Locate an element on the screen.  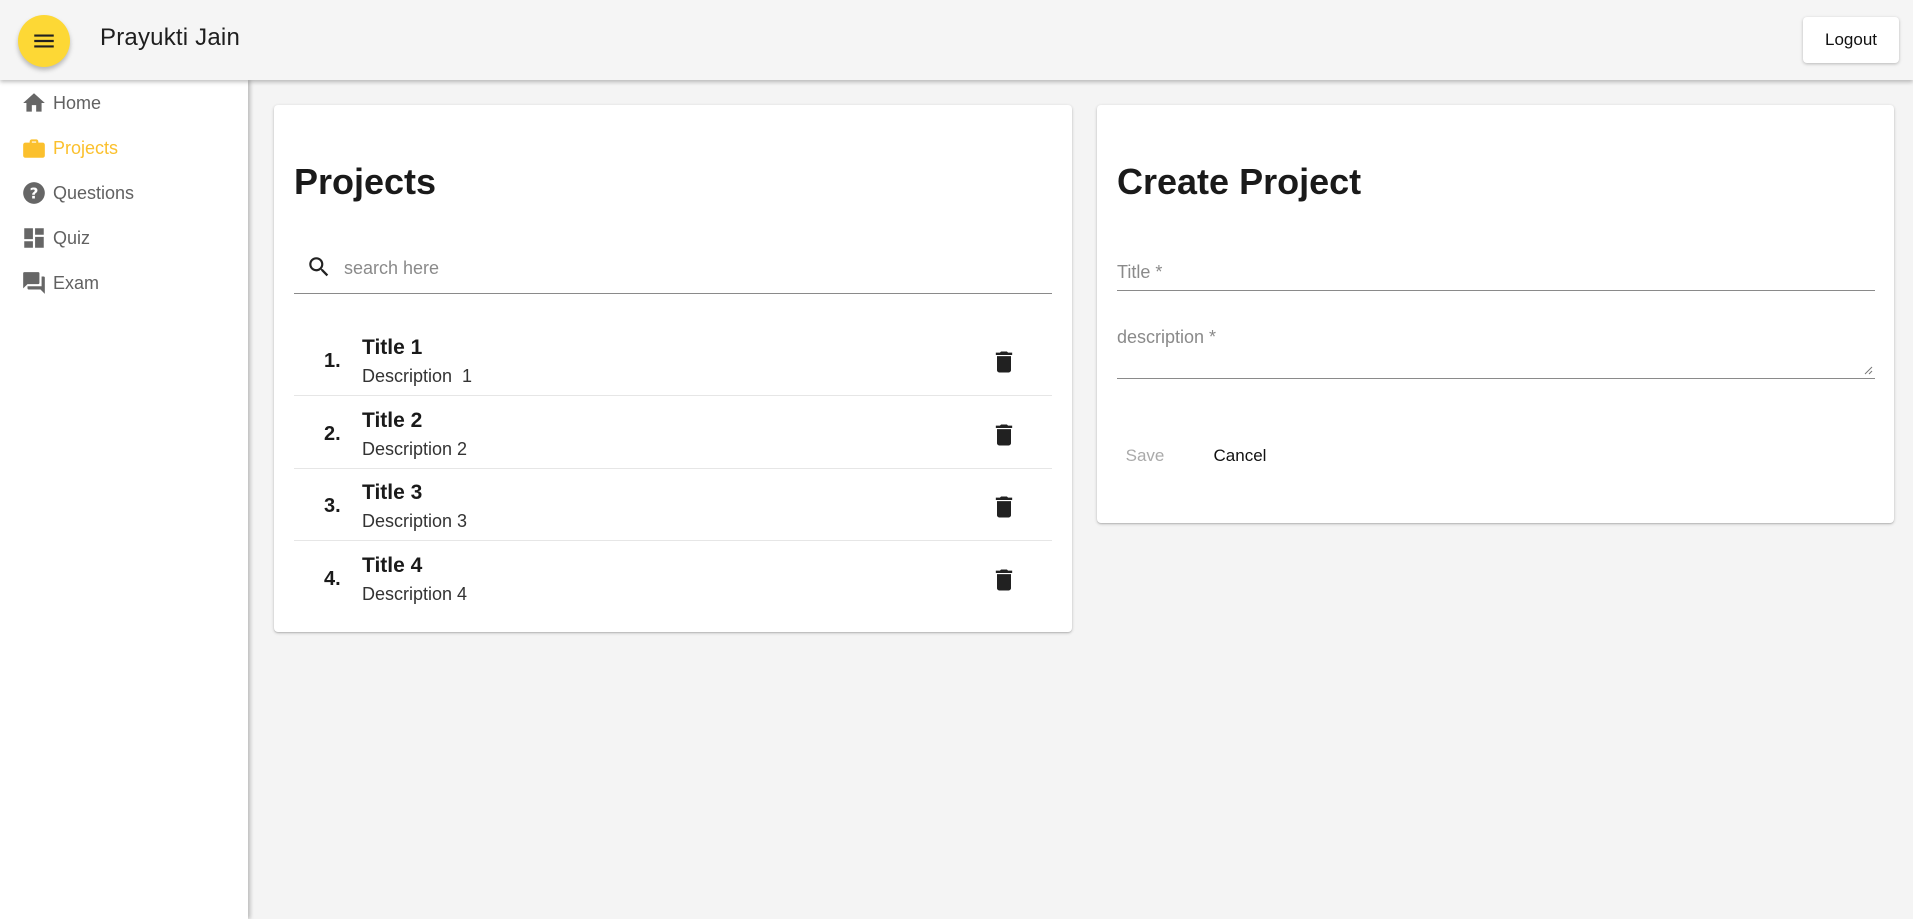
item-number: 4. is located at coordinates (332, 579).